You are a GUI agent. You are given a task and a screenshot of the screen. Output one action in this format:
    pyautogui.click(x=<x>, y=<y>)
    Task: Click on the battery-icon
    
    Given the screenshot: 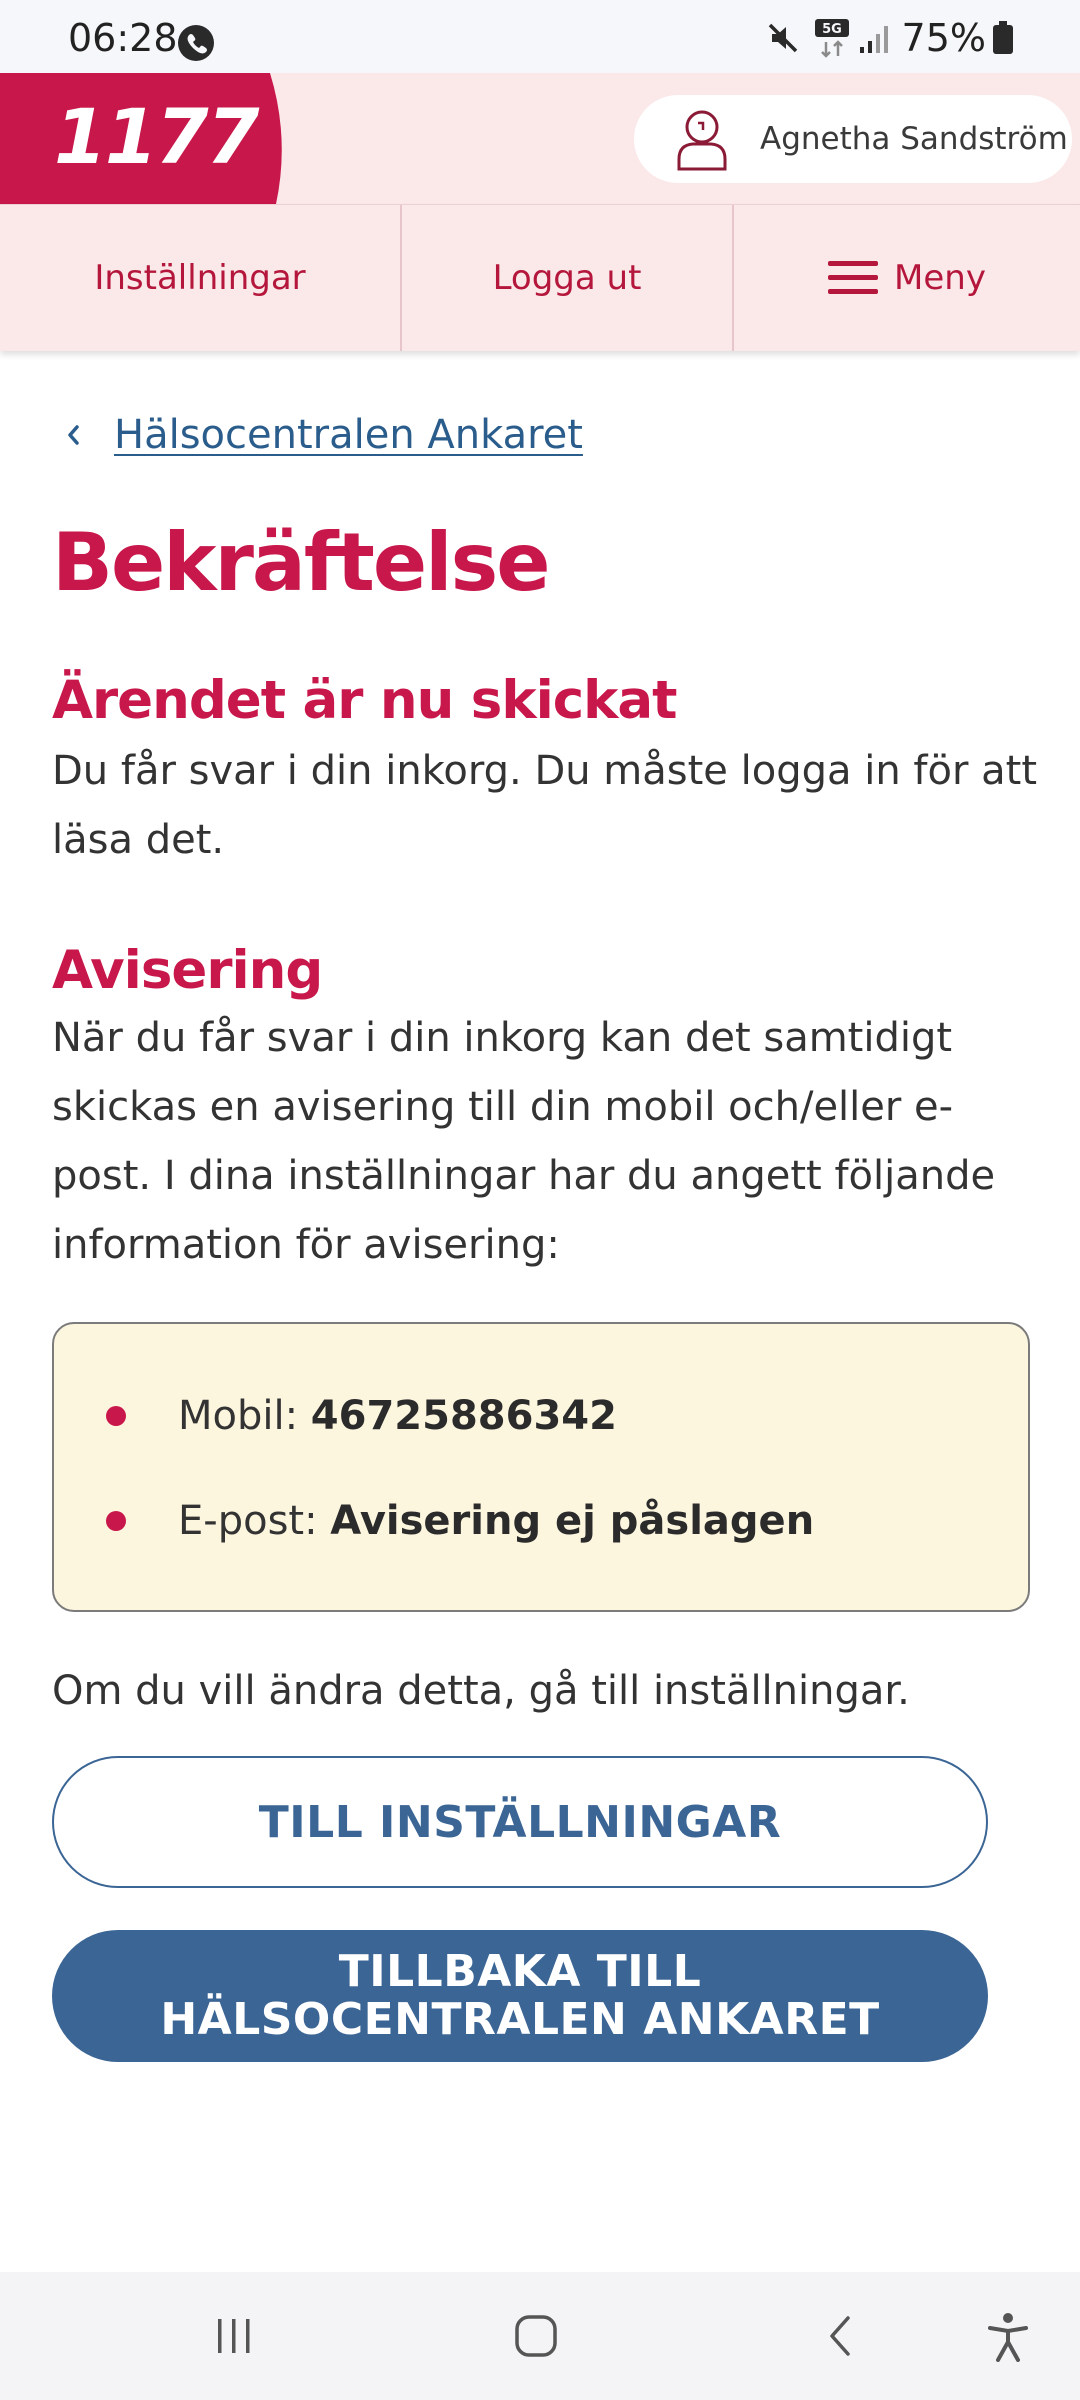 What is the action you would take?
    pyautogui.click(x=1003, y=37)
    